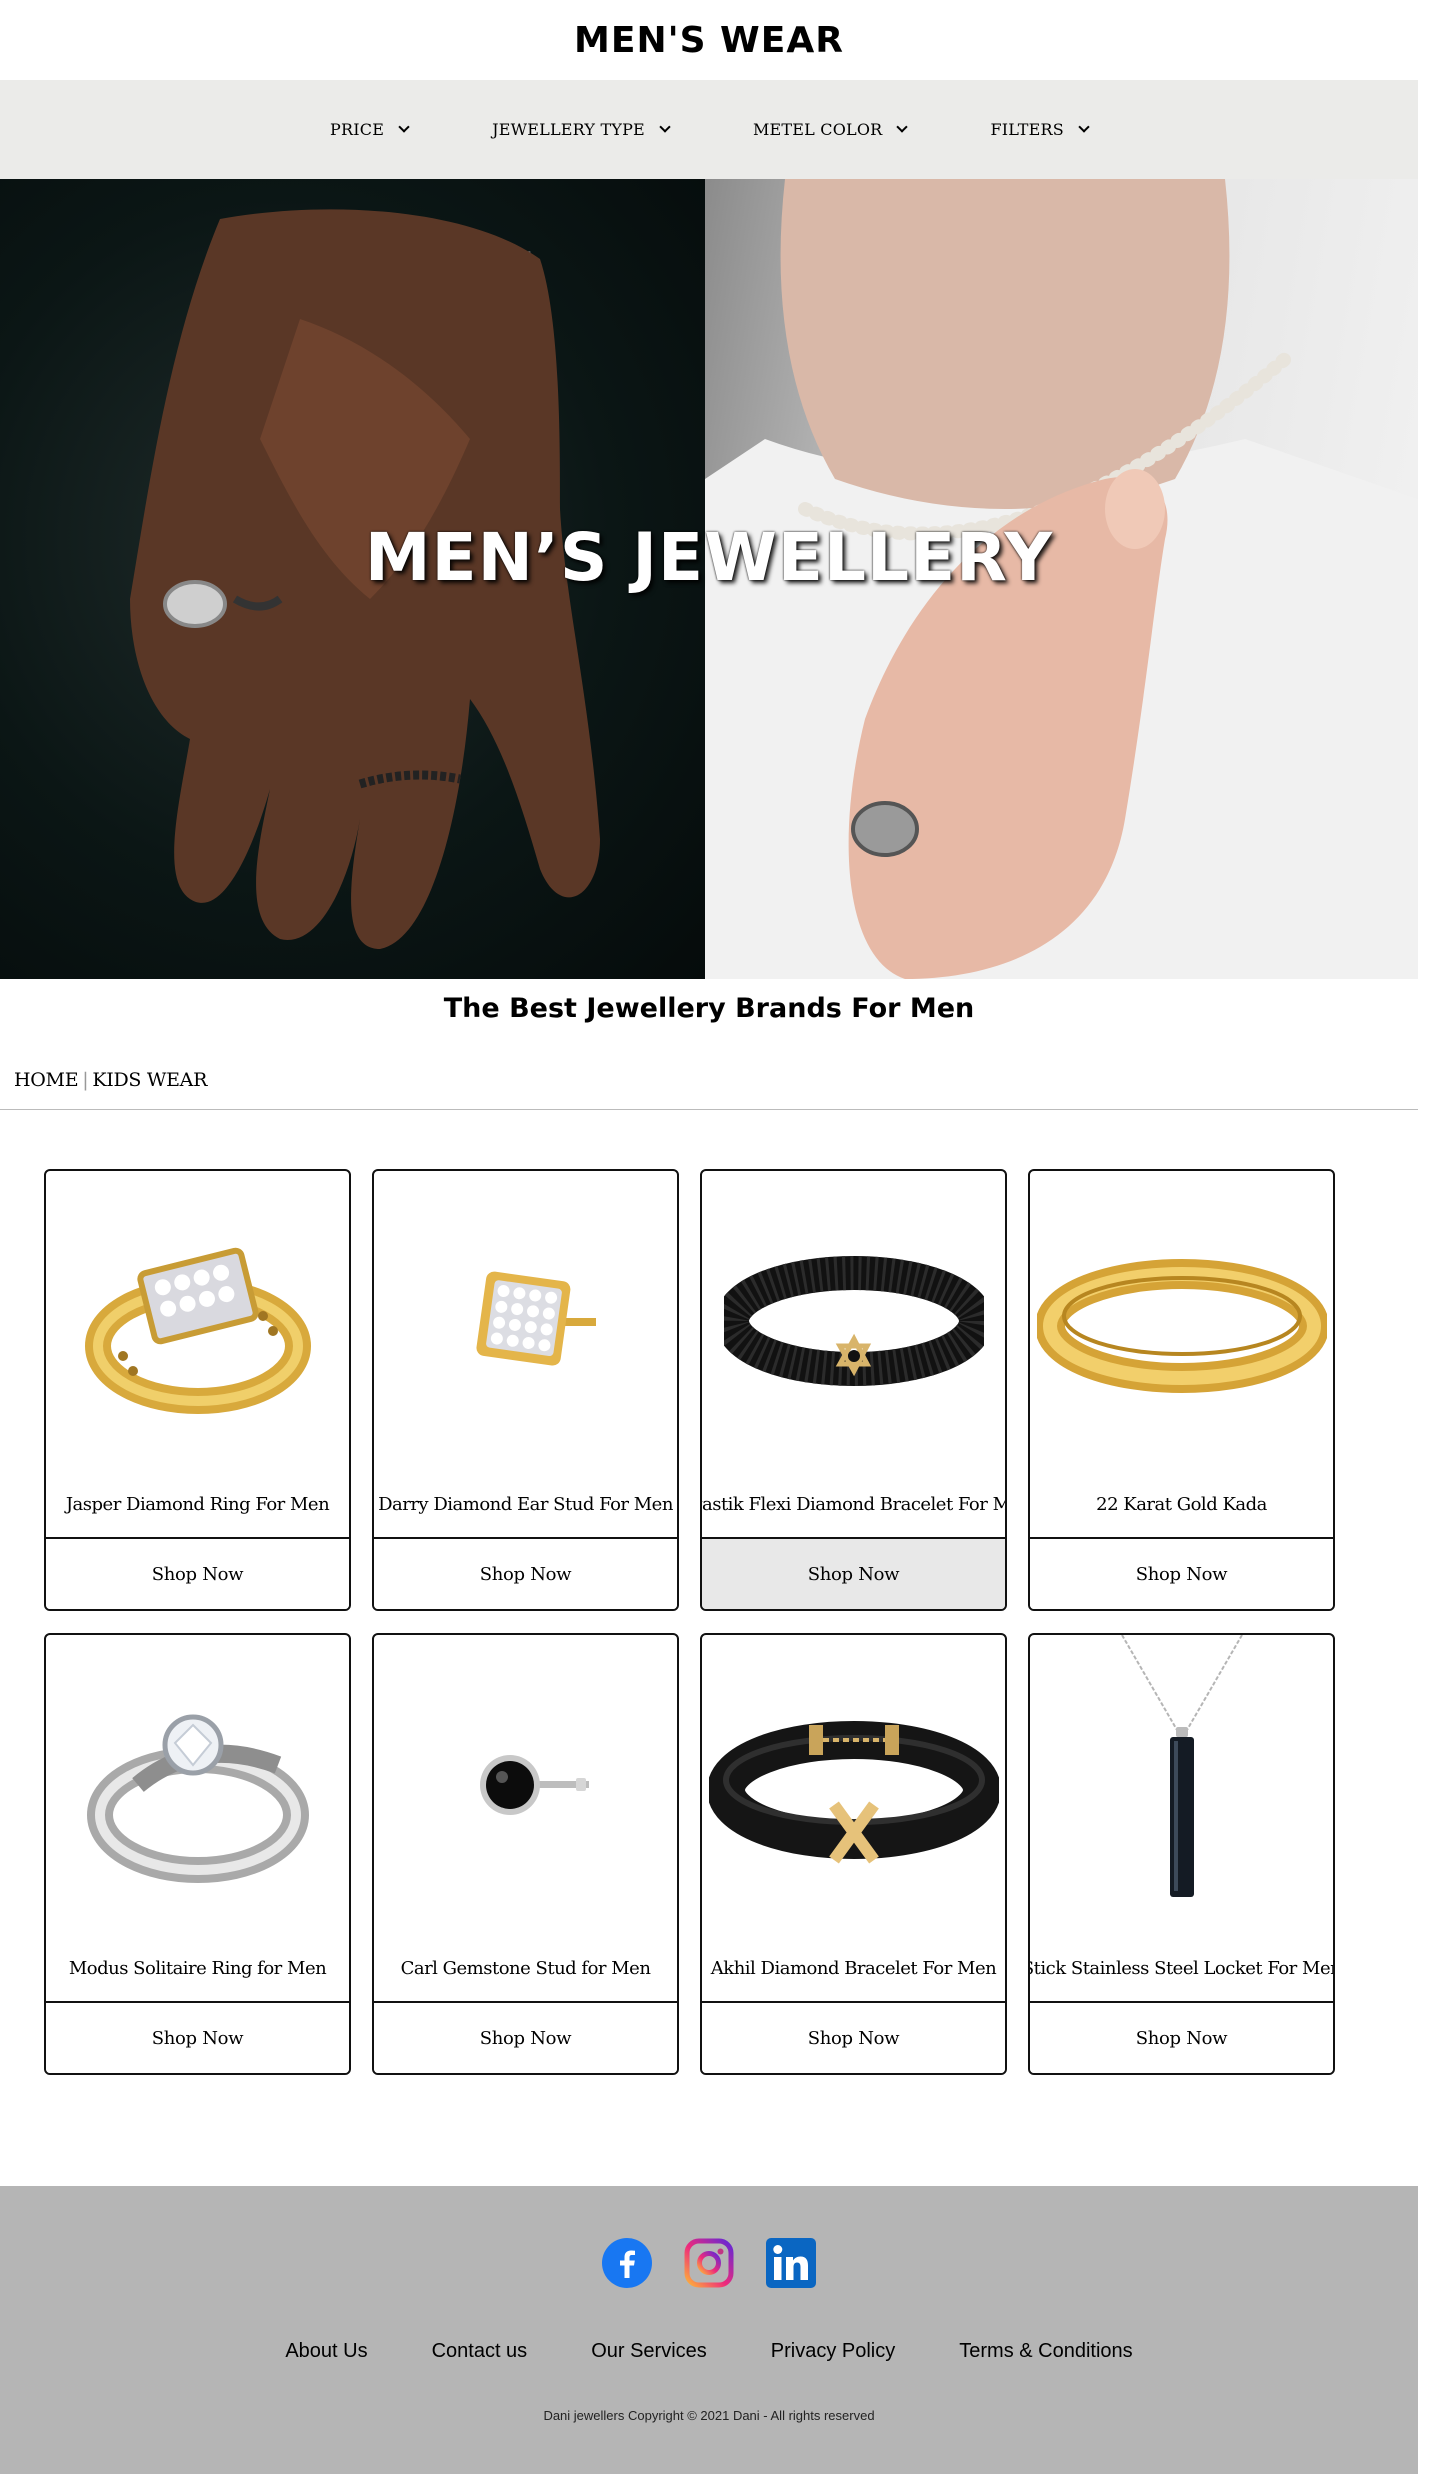 The height and width of the screenshot is (2474, 1437). I want to click on filter-metal-color: METEL COLOR, so click(830, 129).